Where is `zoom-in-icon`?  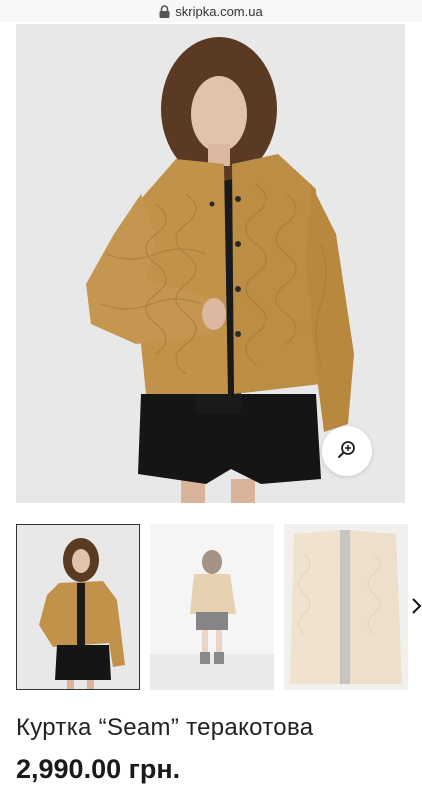
zoom-in-icon is located at coordinates (347, 451).